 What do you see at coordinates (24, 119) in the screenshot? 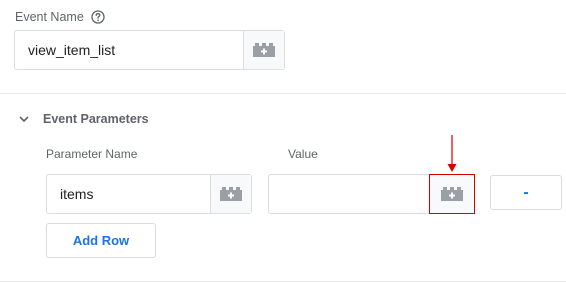
I see `chevron-down-icon` at bounding box center [24, 119].